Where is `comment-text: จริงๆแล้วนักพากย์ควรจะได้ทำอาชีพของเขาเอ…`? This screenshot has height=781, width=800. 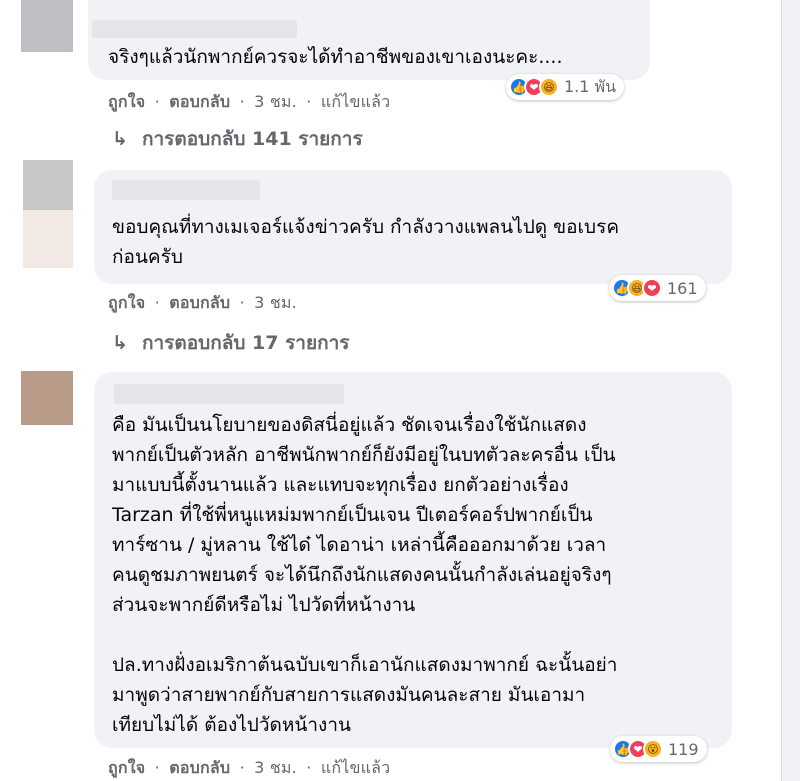
comment-text: จริงๆแล้วนักพากย์ควรจะได้ทำอาชีพของเขาเอ… is located at coordinates (335, 57).